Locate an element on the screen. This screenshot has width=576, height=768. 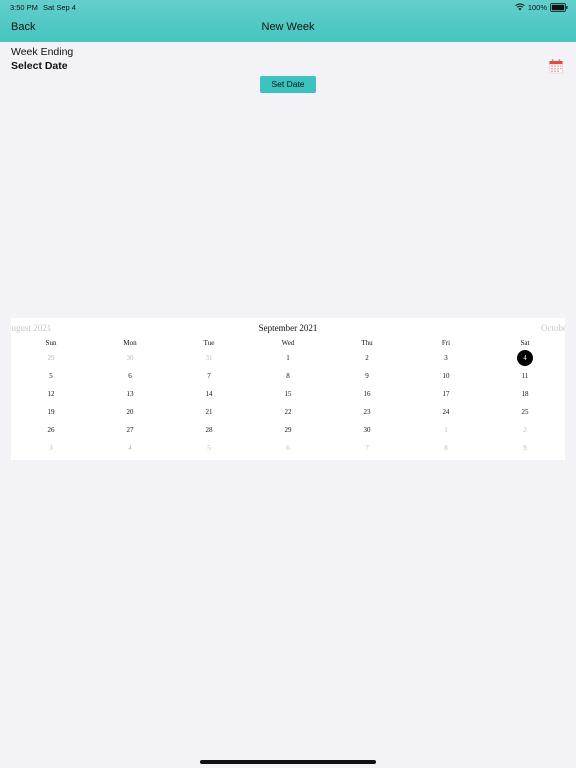
weekday-mon: Mon is located at coordinates (130, 343).